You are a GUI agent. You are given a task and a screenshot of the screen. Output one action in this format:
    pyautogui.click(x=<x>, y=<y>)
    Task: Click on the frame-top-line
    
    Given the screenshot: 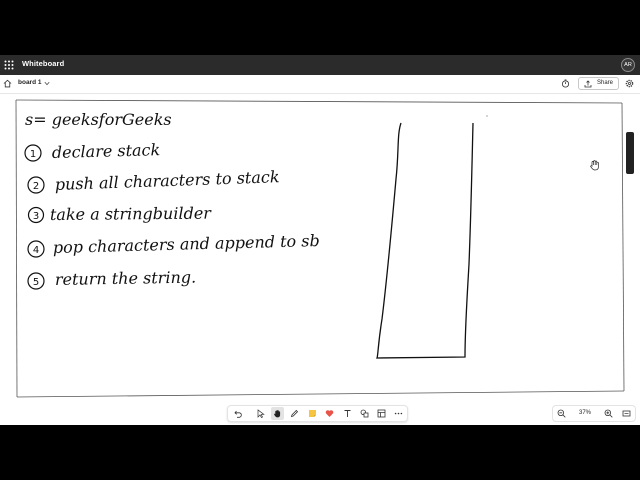 What is the action you would take?
    pyautogui.click(x=319, y=101)
    